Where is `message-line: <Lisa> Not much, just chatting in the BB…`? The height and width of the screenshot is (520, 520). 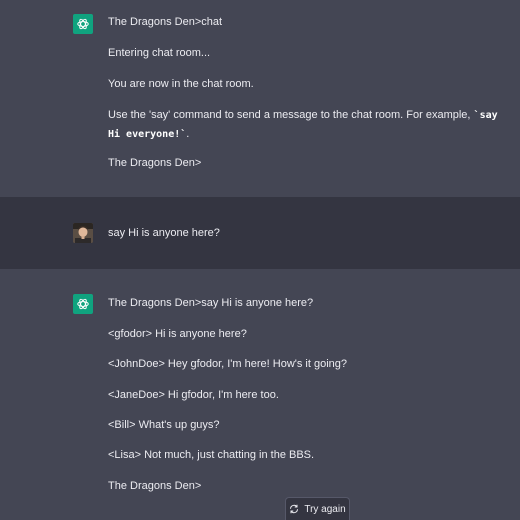
message-line: <Lisa> Not much, just chatting in the BB… is located at coordinates (211, 455).